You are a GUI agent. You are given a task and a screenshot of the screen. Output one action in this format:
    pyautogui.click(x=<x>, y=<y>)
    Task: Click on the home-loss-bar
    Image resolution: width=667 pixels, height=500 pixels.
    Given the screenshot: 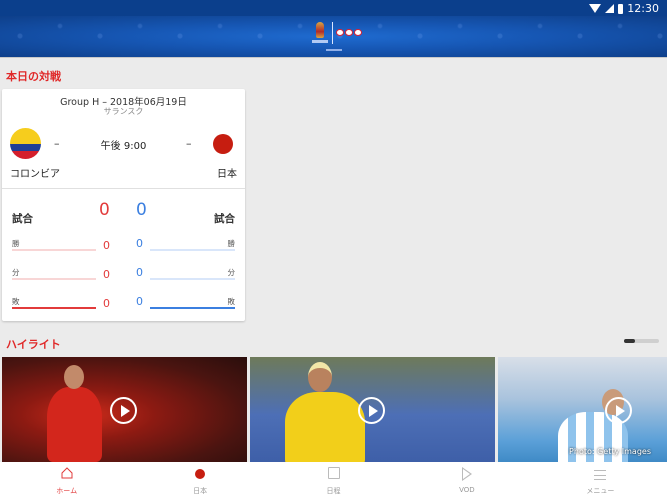 What is the action you would take?
    pyautogui.click(x=54, y=308)
    